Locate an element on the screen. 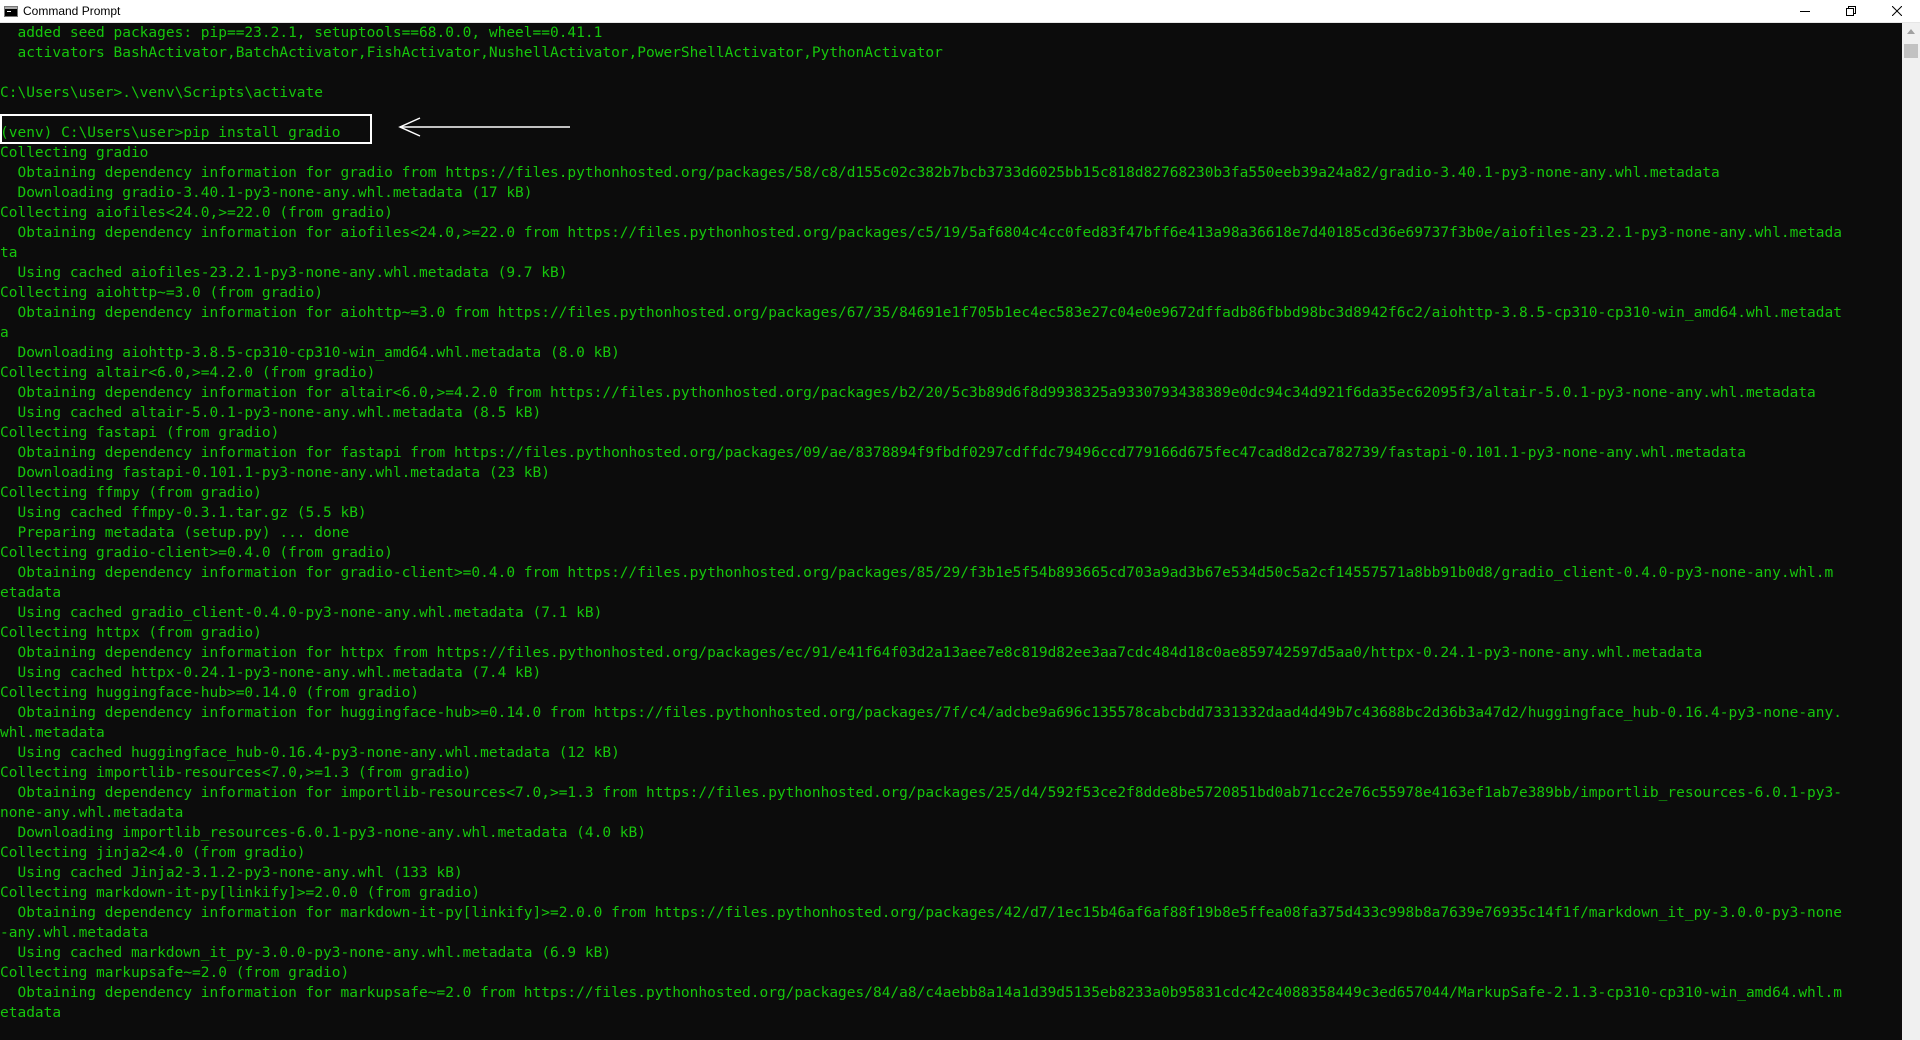 This screenshot has height=1040, width=1920. restore-button is located at coordinates (1851, 11).